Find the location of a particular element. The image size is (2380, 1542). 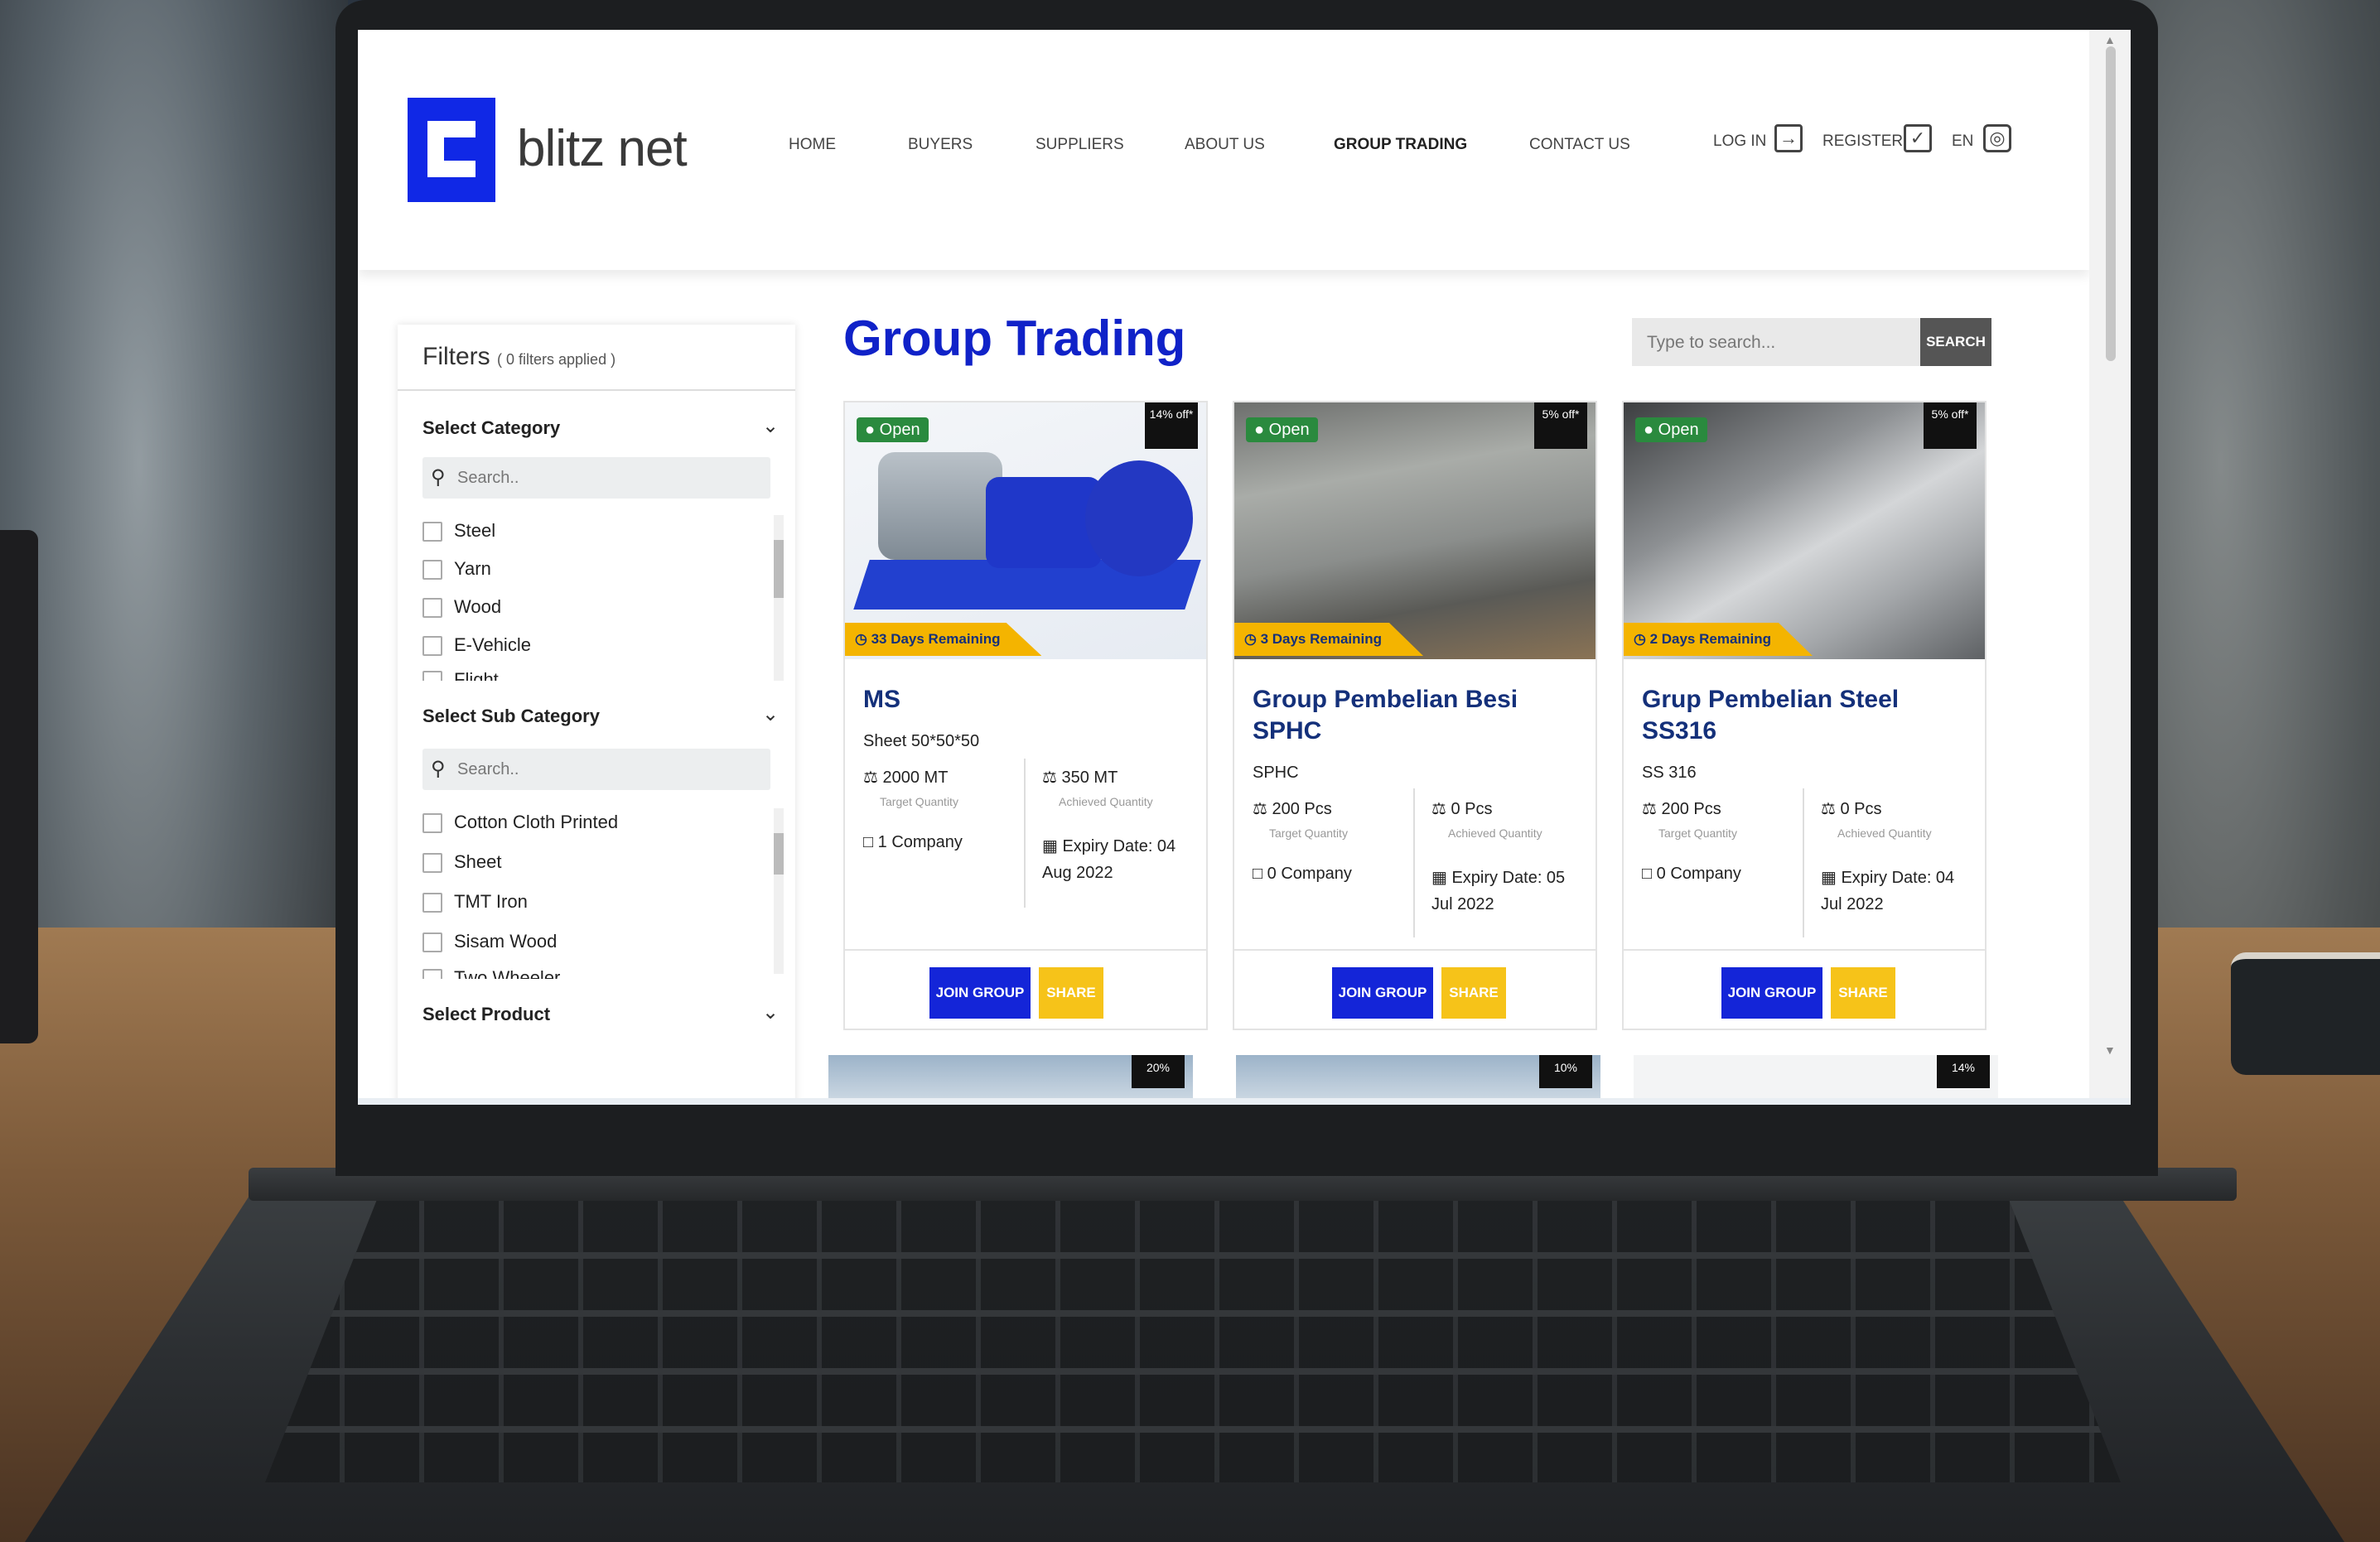

option-label: Two Wheeler is located at coordinates (507, 973).